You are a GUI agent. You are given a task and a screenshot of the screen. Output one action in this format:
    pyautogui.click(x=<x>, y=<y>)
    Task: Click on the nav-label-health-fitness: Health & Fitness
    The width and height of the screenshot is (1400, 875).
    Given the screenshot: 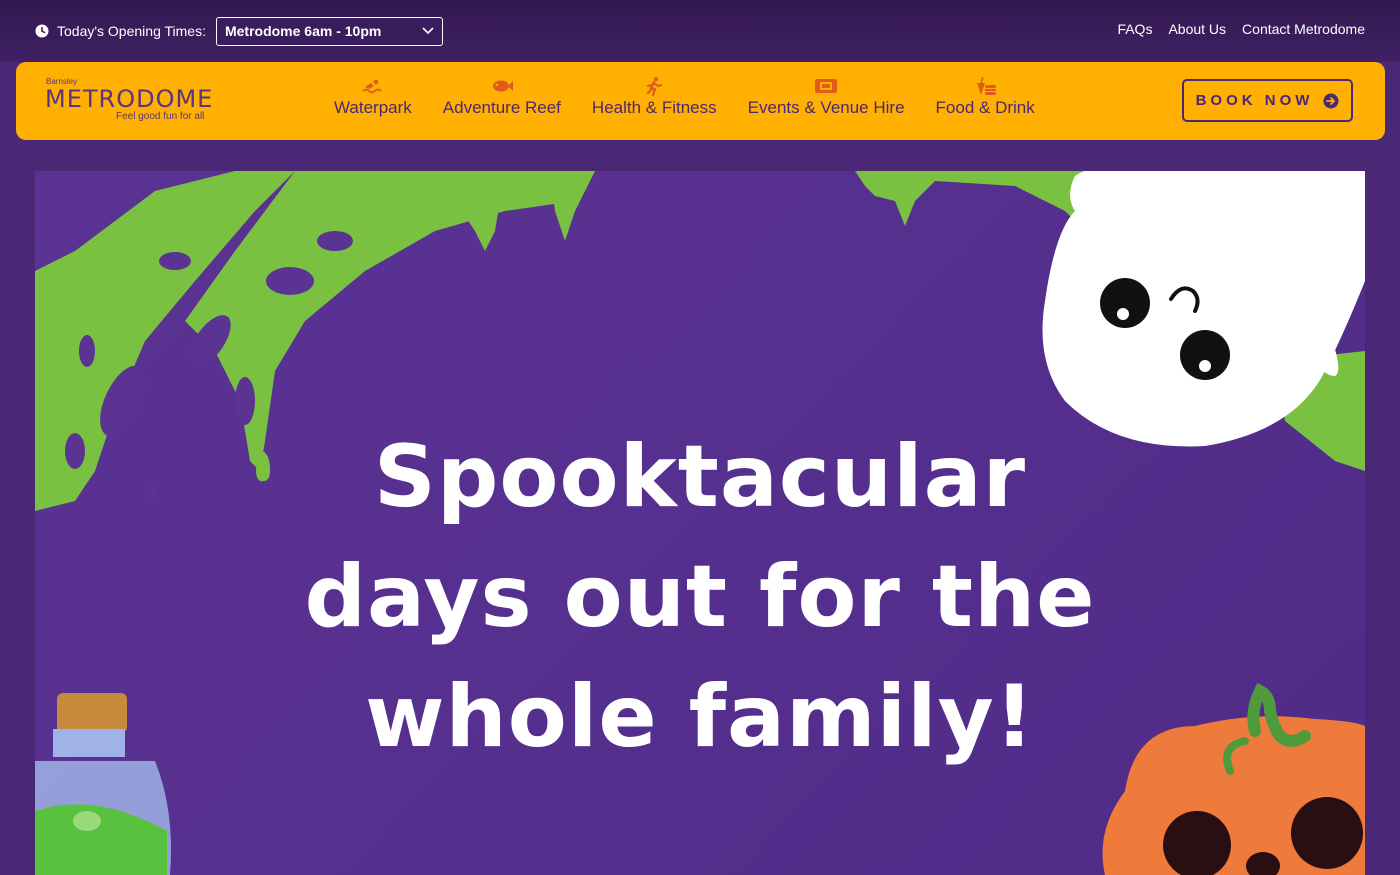 What is the action you would take?
    pyautogui.click(x=654, y=107)
    